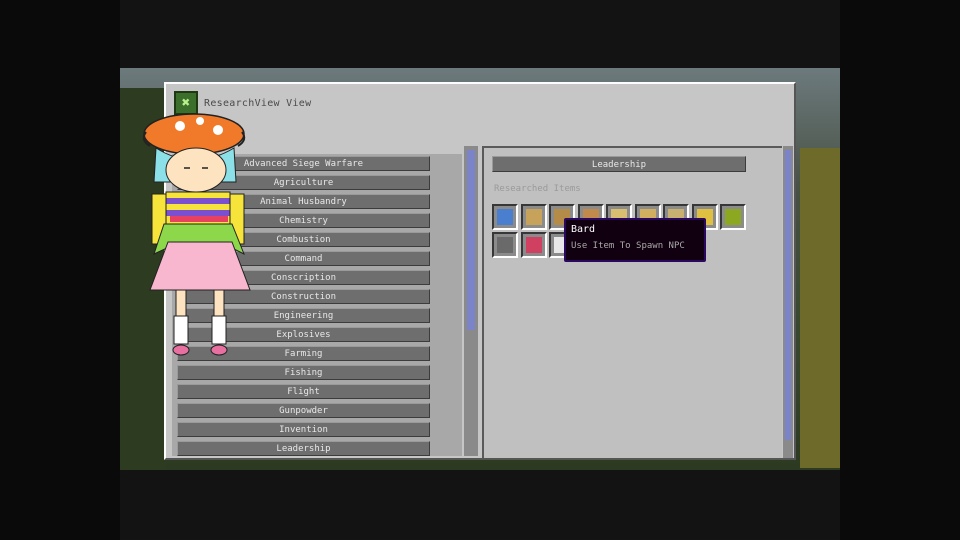 This screenshot has width=960, height=540. I want to click on block-icon, so click(733, 217).